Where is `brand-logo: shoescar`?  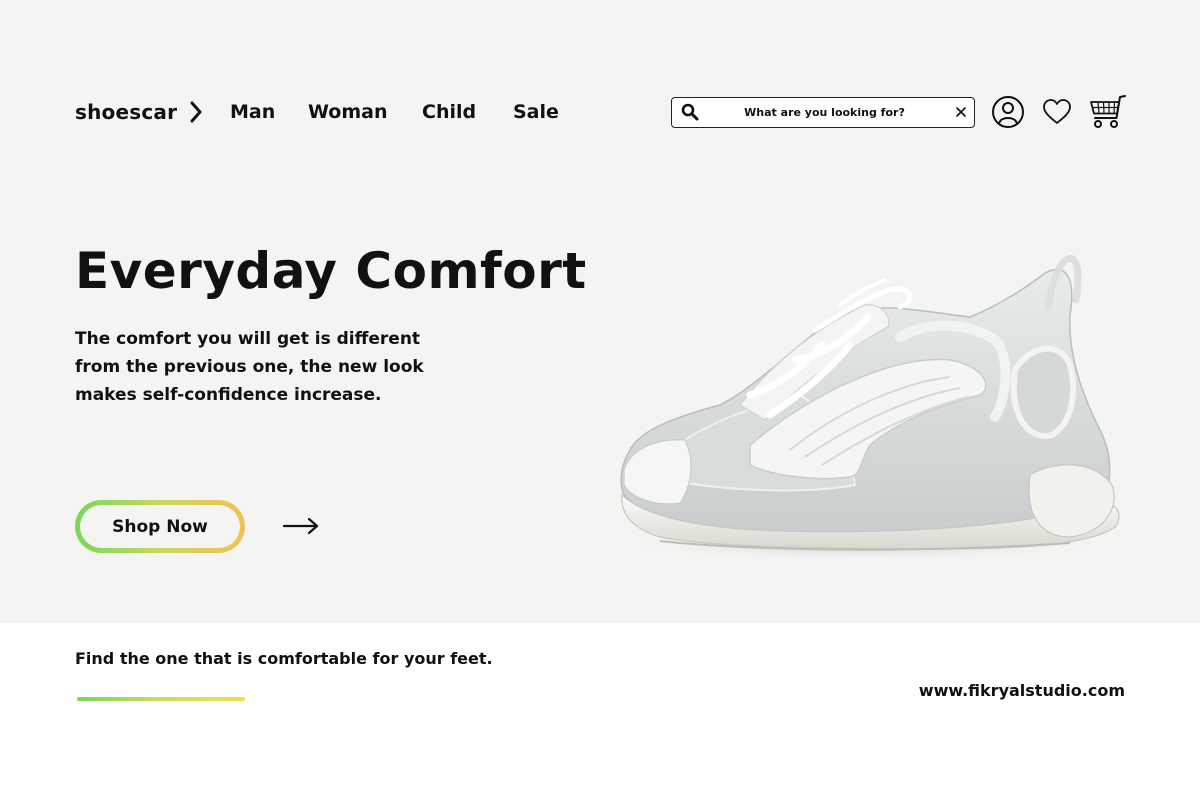
brand-logo: shoescar is located at coordinates (139, 112).